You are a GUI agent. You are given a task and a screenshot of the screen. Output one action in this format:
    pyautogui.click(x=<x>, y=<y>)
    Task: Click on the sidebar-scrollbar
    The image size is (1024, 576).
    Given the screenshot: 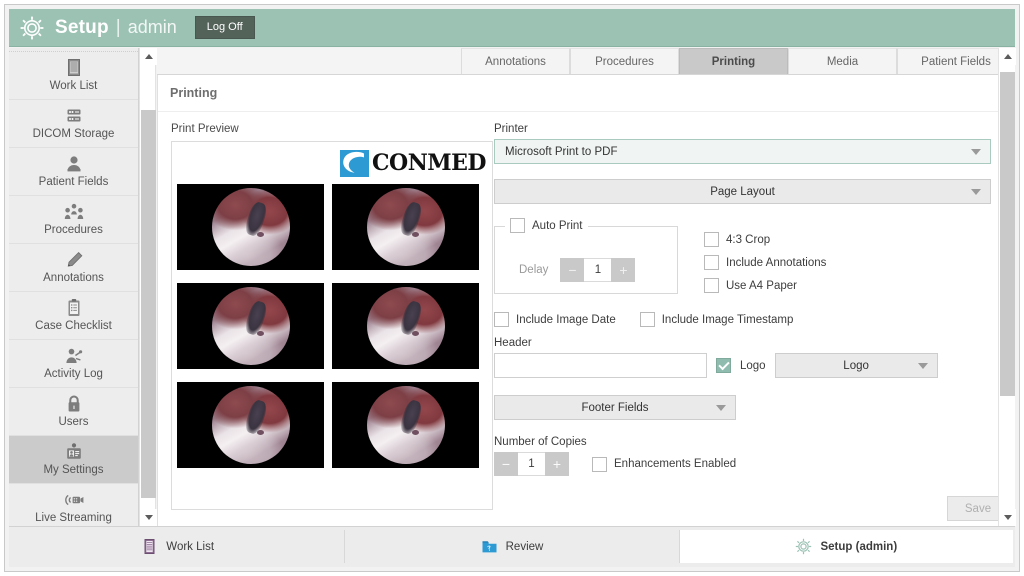 What is the action you would take?
    pyautogui.click(x=148, y=287)
    